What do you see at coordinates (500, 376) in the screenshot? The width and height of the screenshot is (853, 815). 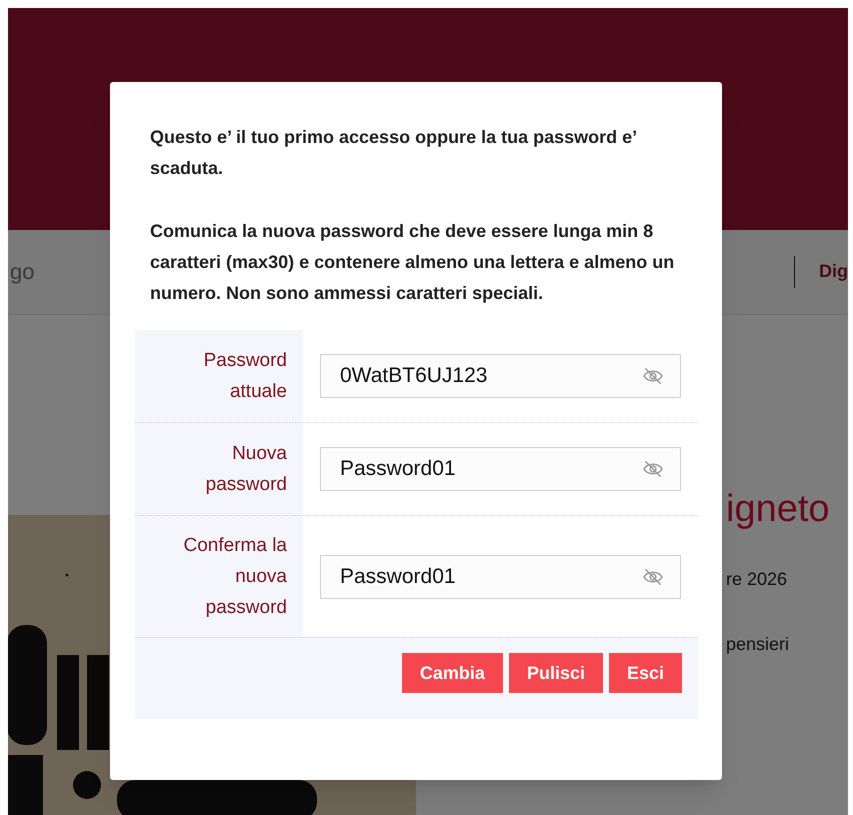 I see `password-field: 0WatBT6UJ123` at bounding box center [500, 376].